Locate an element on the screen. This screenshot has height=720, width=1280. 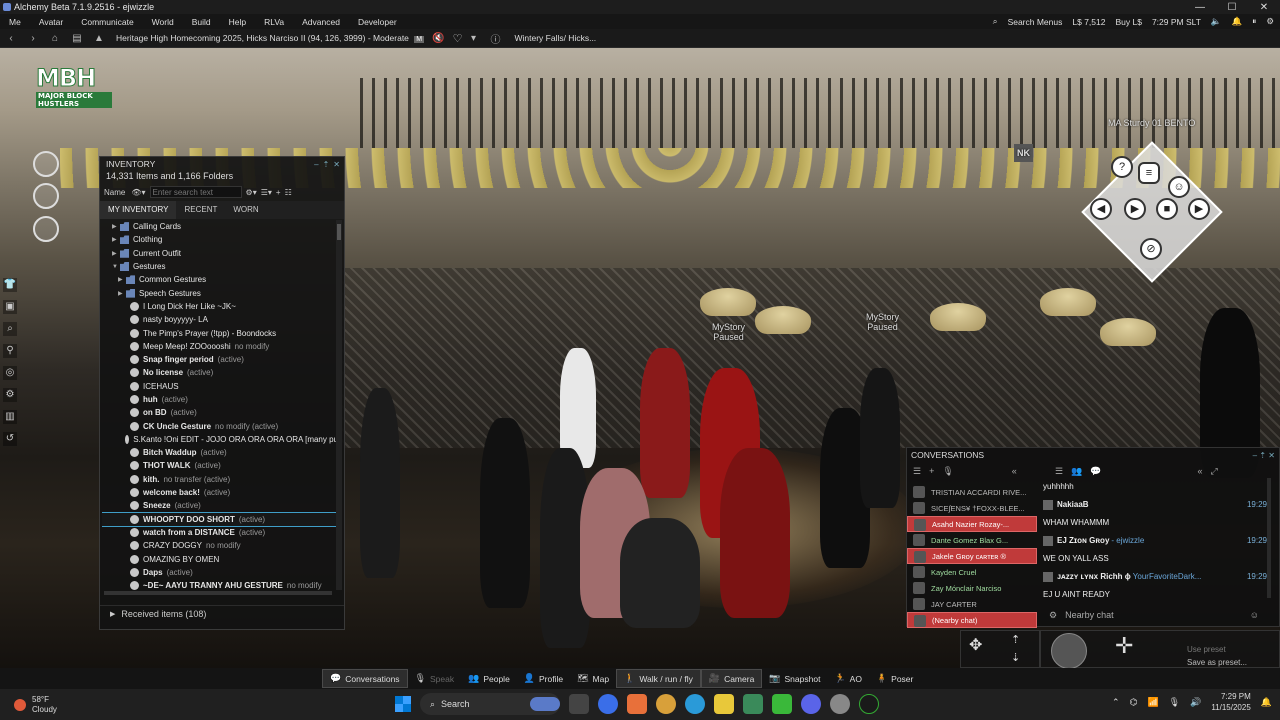
inventory-gesture-item: huh (active) is located at coordinates (222, 399).